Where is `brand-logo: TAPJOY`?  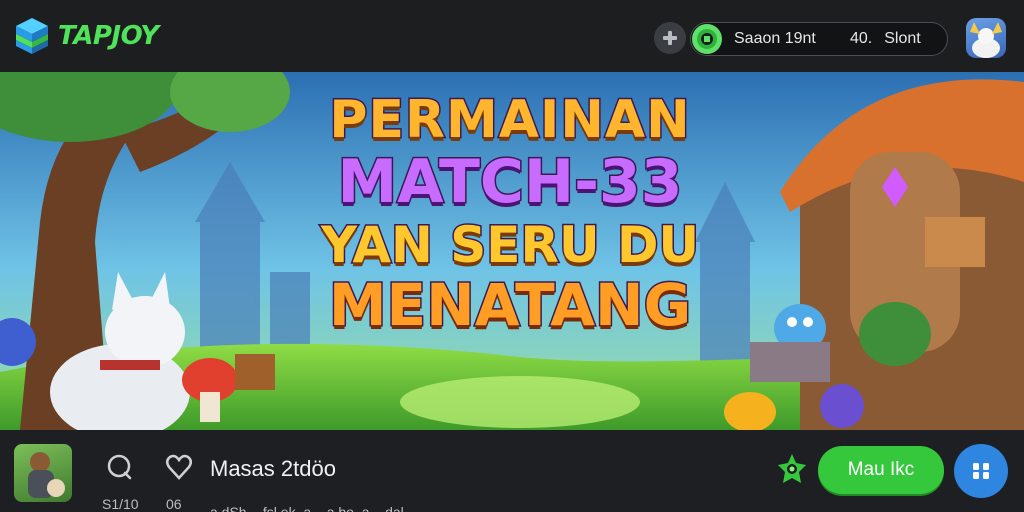
brand-logo: TAPJOY is located at coordinates (86, 36).